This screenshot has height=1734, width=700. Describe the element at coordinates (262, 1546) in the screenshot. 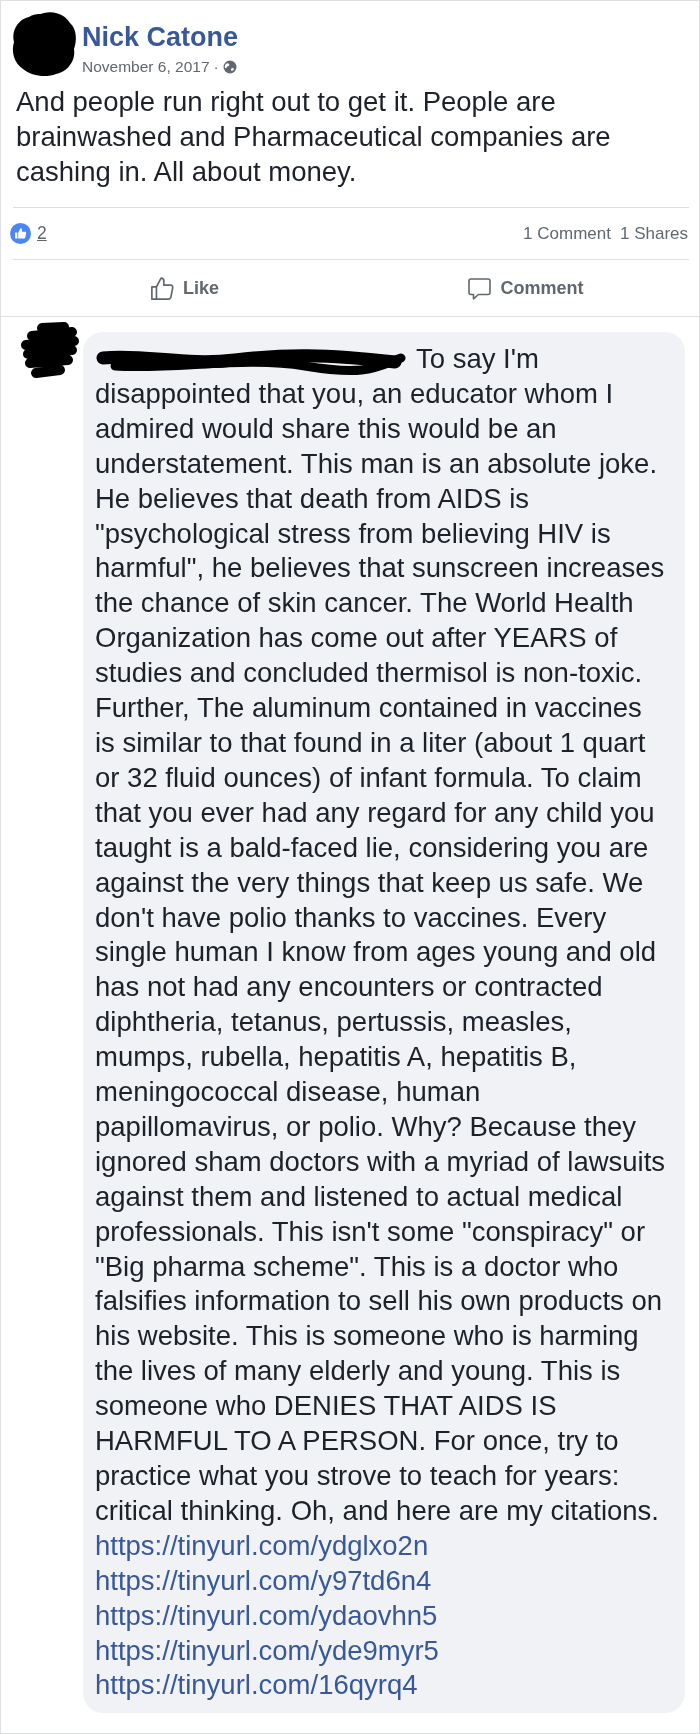

I see `link: https://tinyurl.com/ydglxo2n` at that location.